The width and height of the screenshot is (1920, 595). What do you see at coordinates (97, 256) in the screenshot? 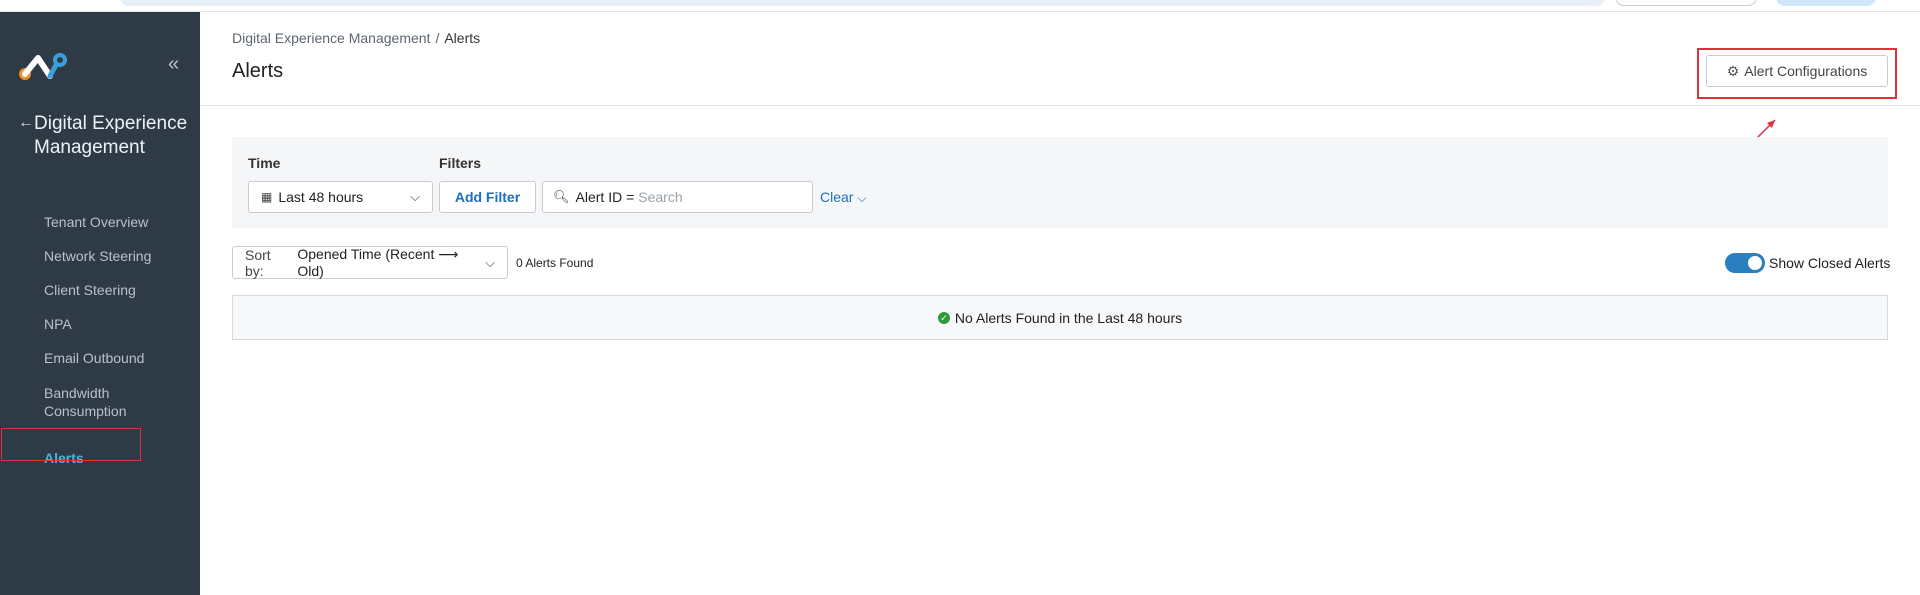
I see `sidebar-item-network-steering: Network Steering` at bounding box center [97, 256].